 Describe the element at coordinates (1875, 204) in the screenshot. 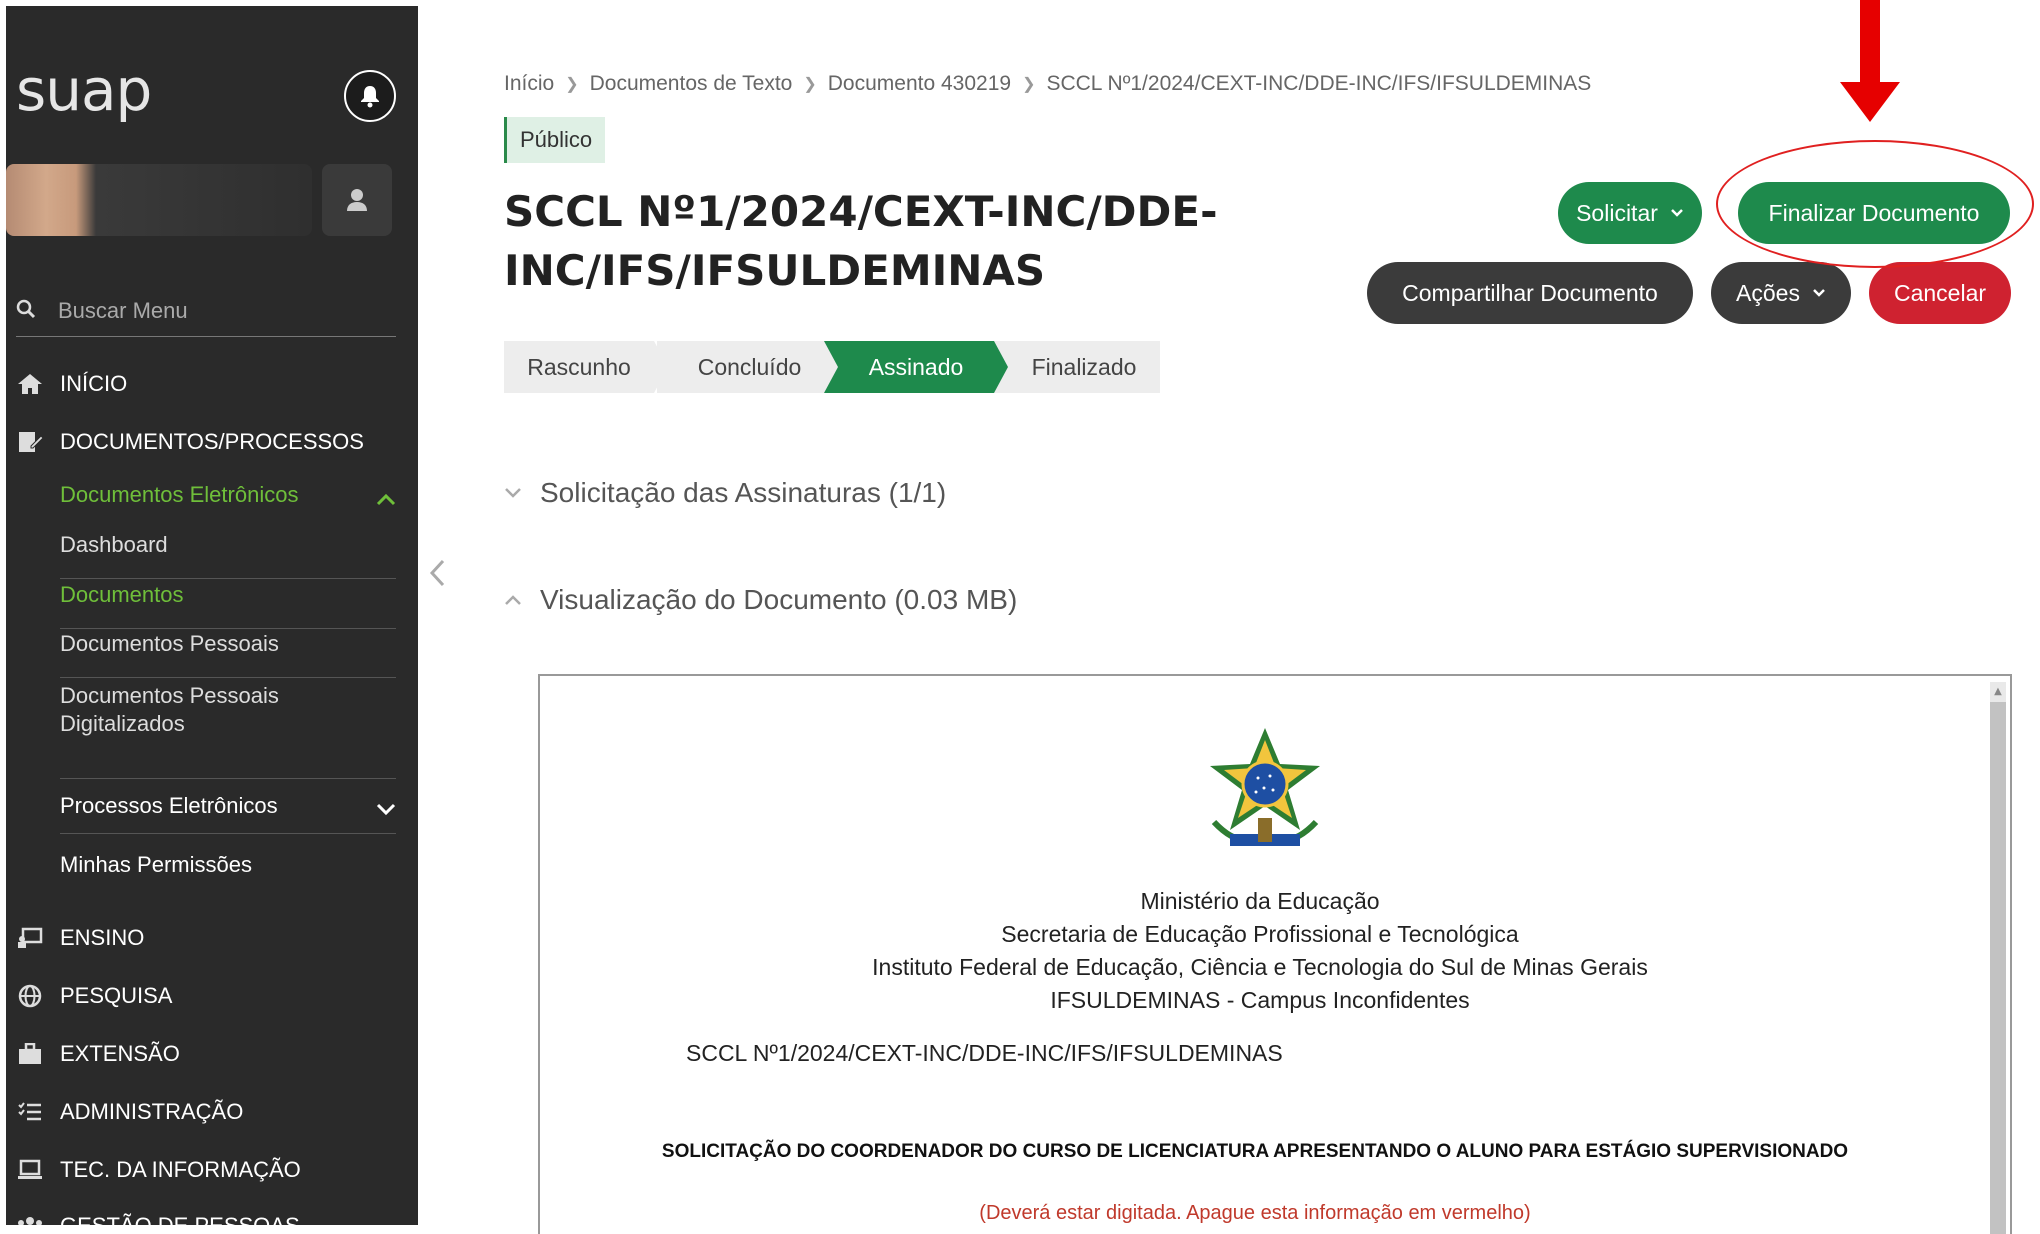

I see `annotation-highlight-ellipse` at that location.